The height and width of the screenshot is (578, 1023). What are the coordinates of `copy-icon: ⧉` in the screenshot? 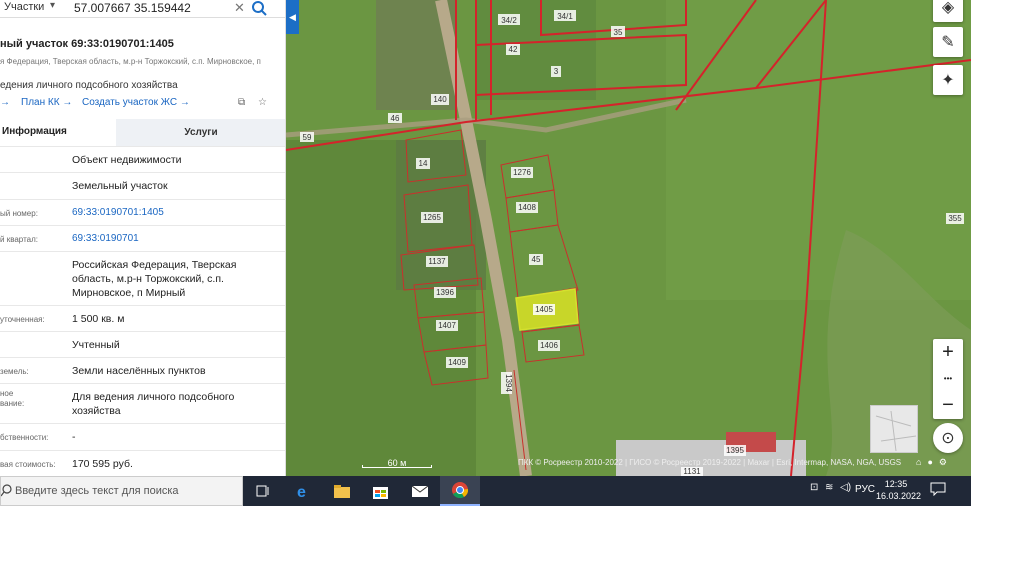 It's located at (241, 102).